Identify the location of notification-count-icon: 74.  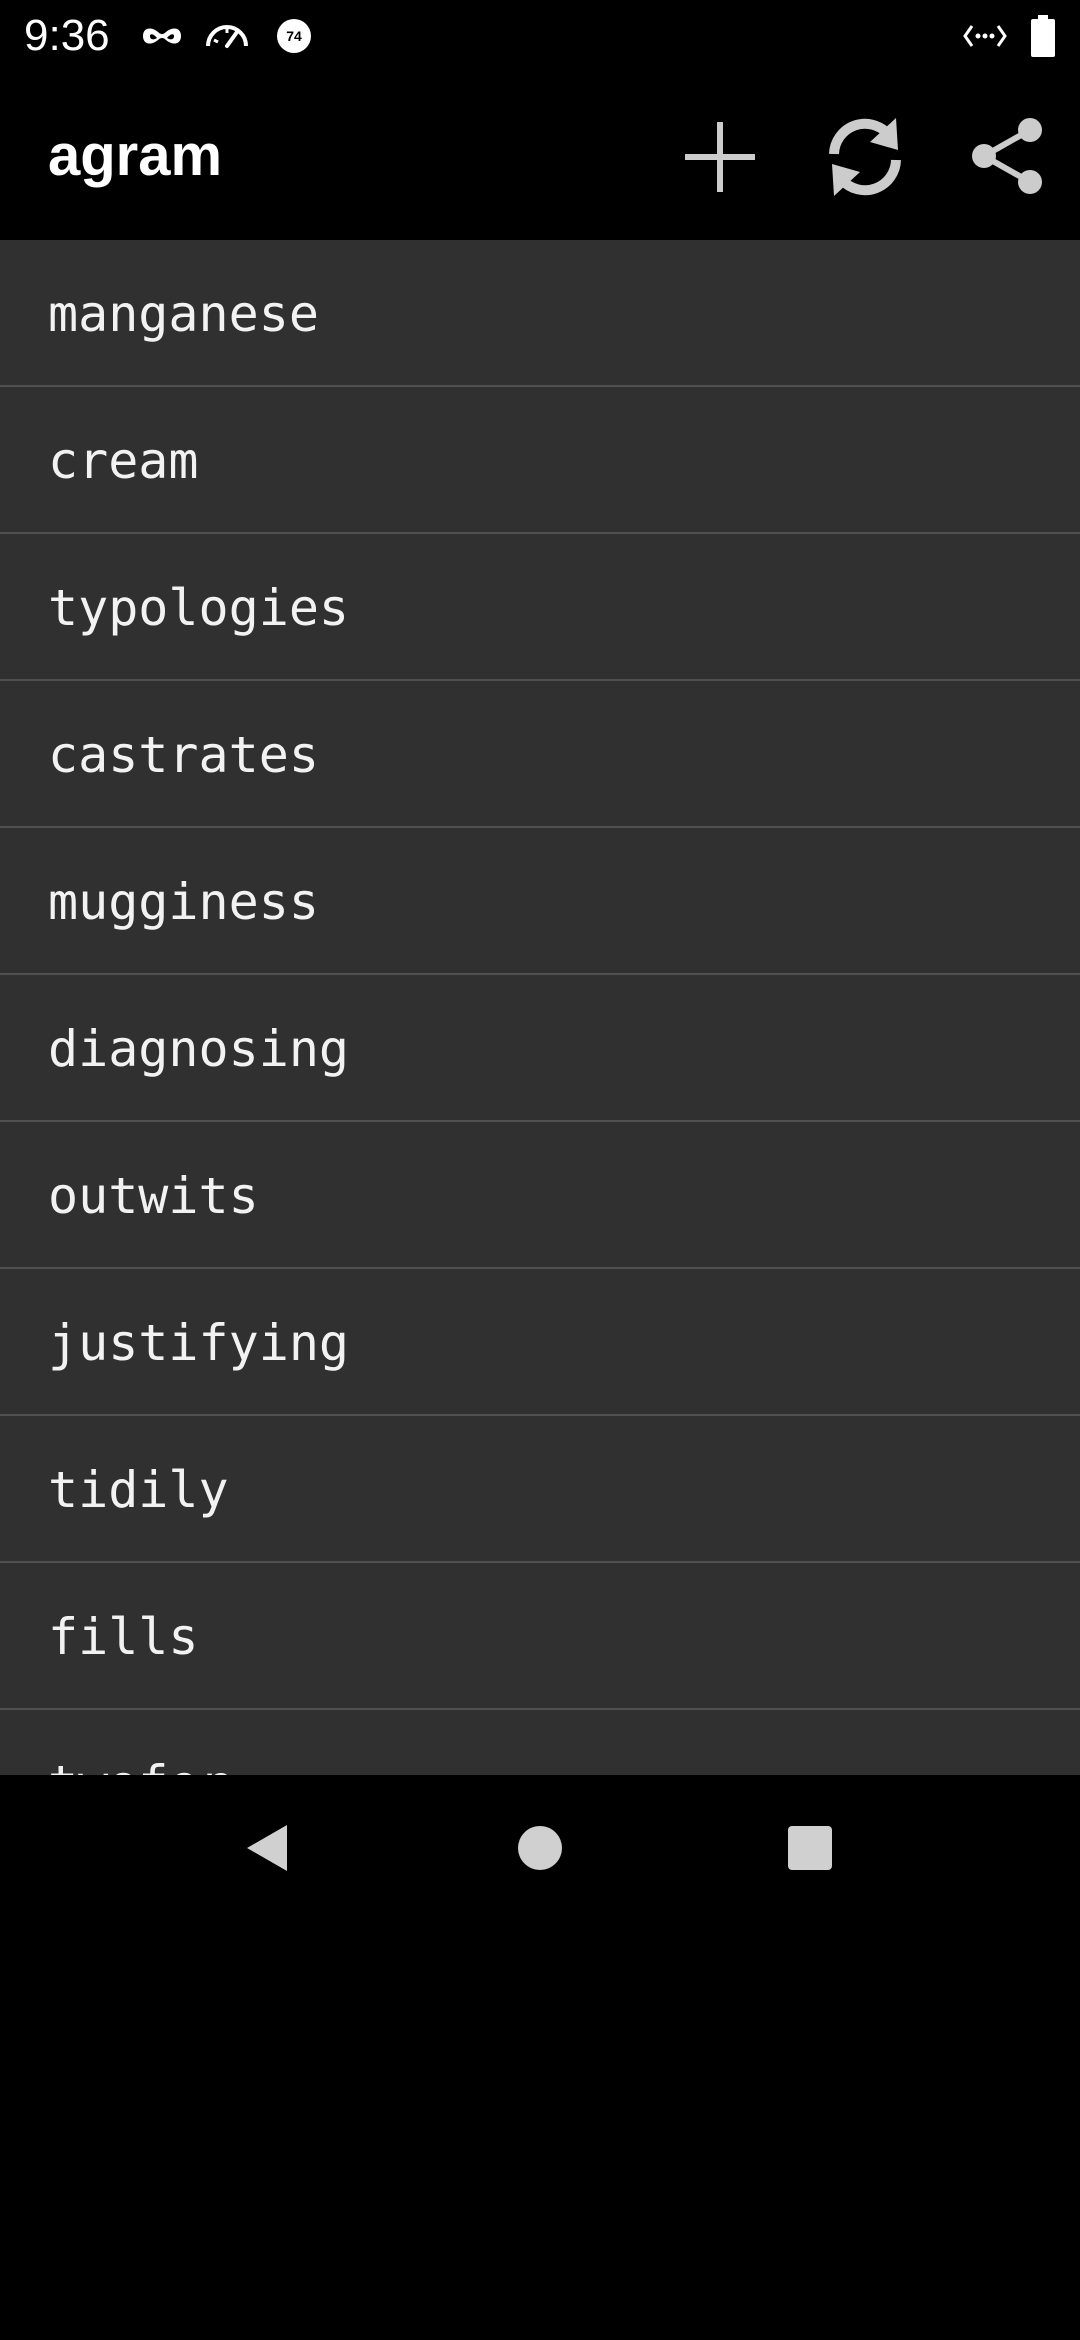
(294, 36).